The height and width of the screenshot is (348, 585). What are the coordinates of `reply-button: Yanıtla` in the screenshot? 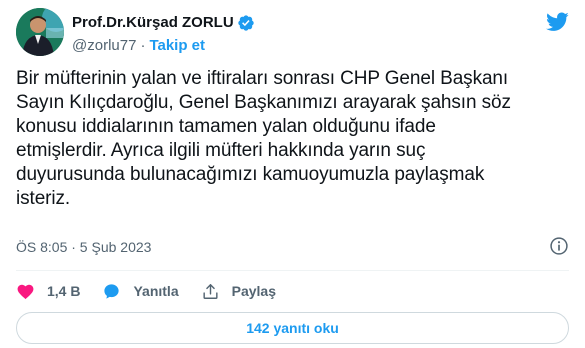 It's located at (140, 291).